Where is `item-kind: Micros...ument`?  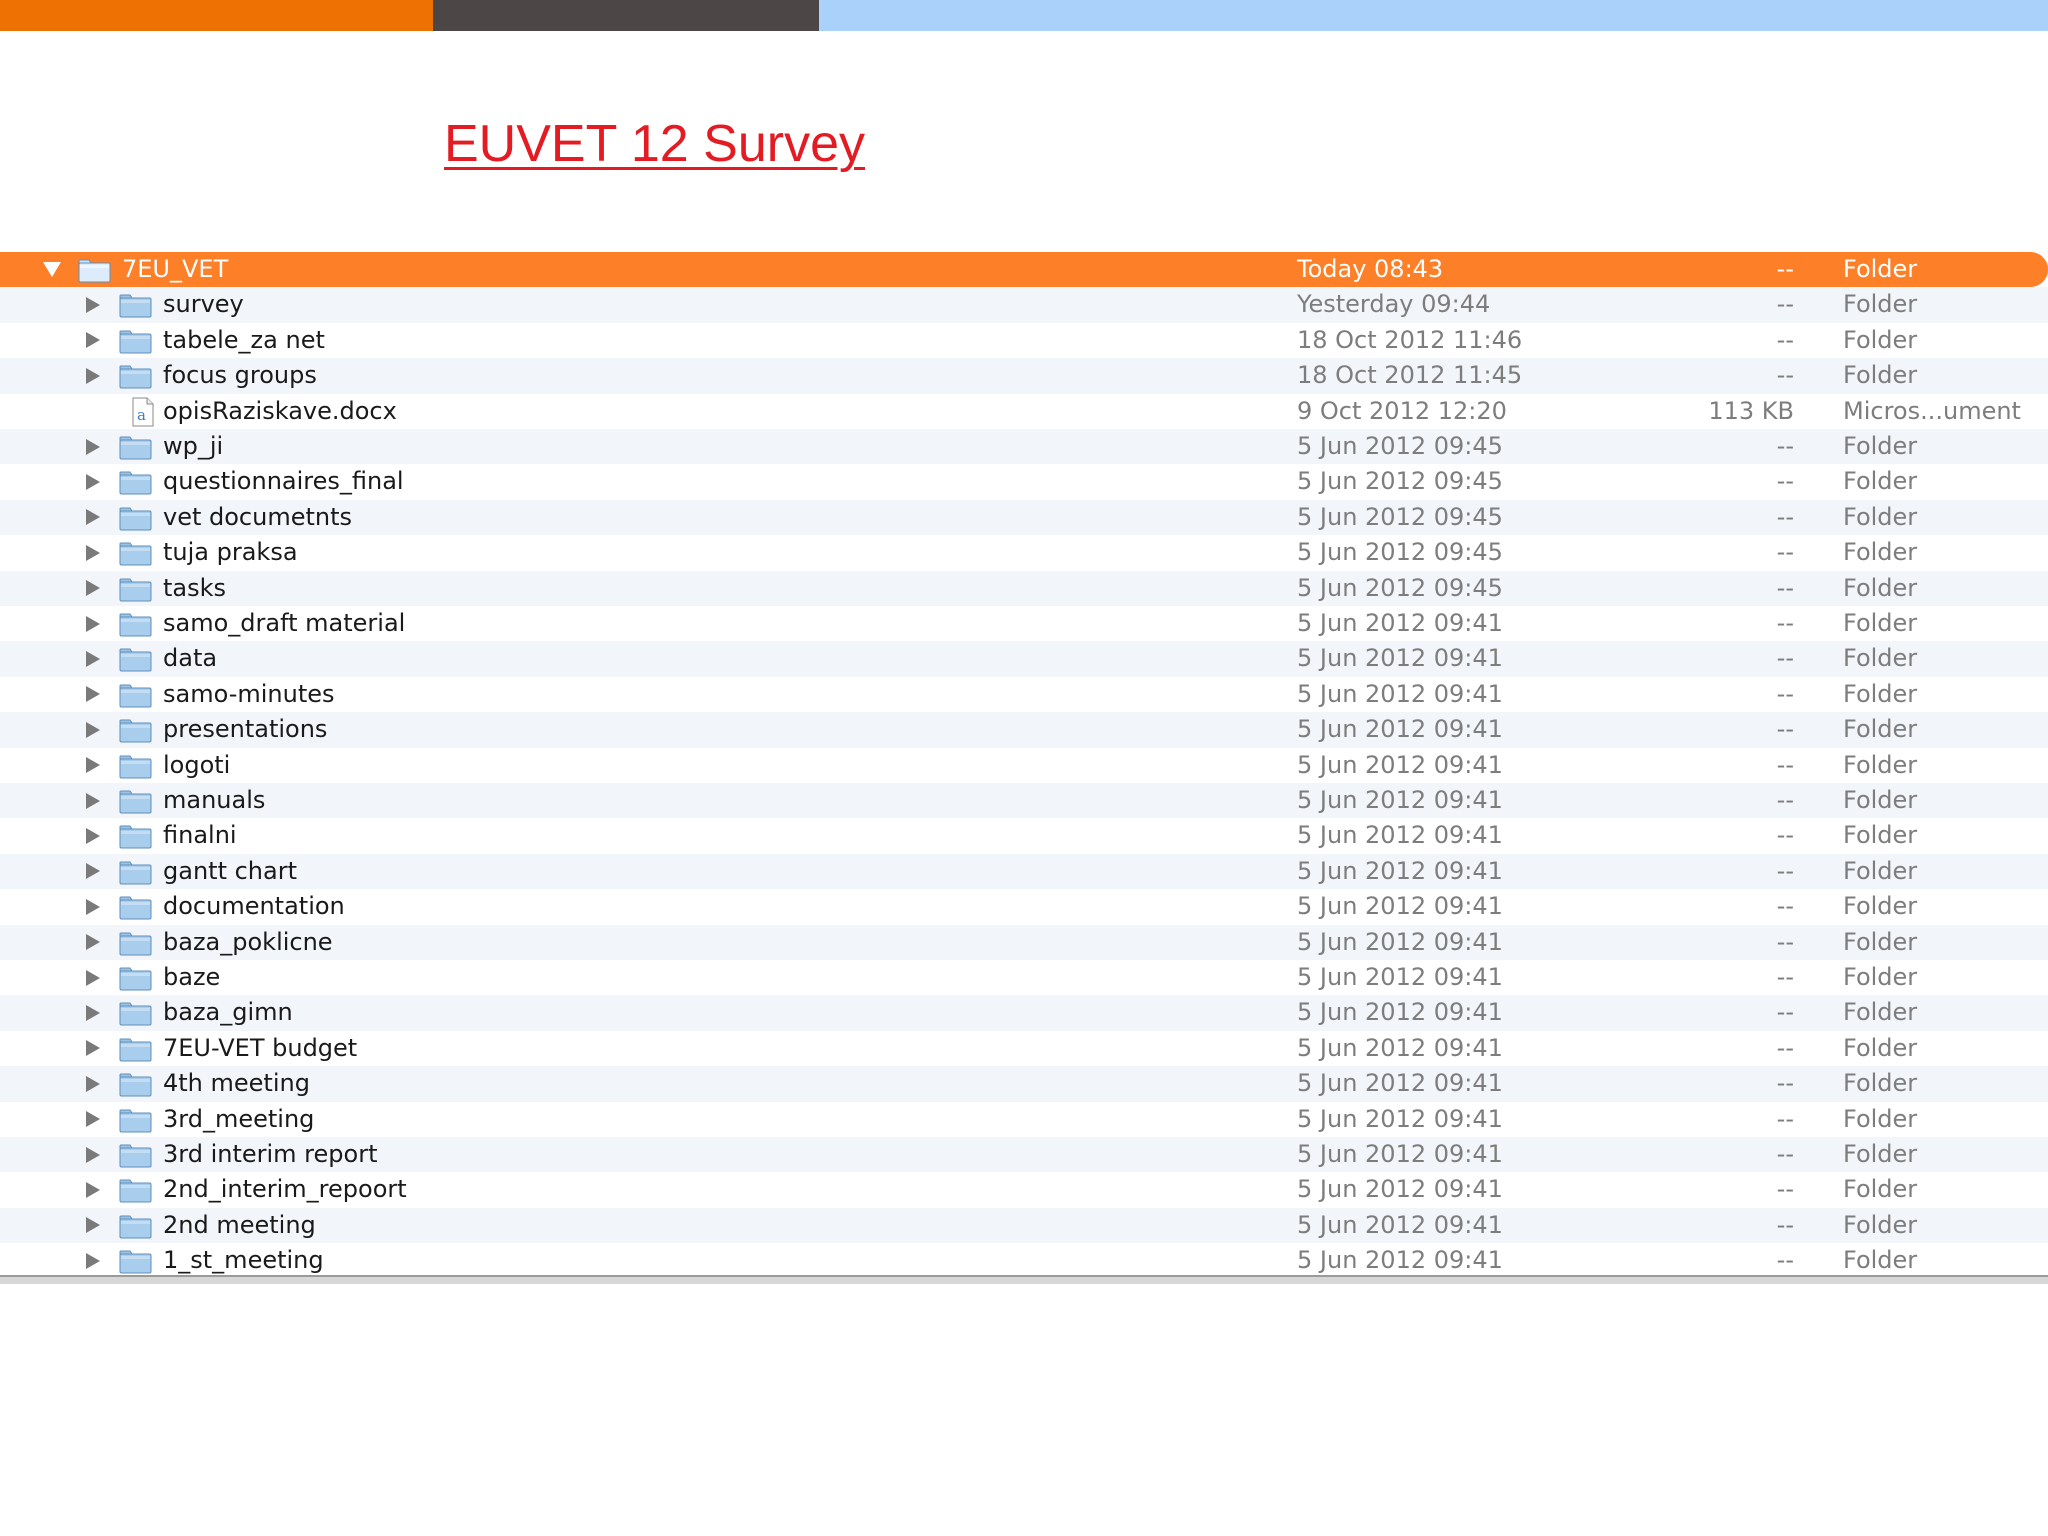 item-kind: Micros...ument is located at coordinates (1932, 410).